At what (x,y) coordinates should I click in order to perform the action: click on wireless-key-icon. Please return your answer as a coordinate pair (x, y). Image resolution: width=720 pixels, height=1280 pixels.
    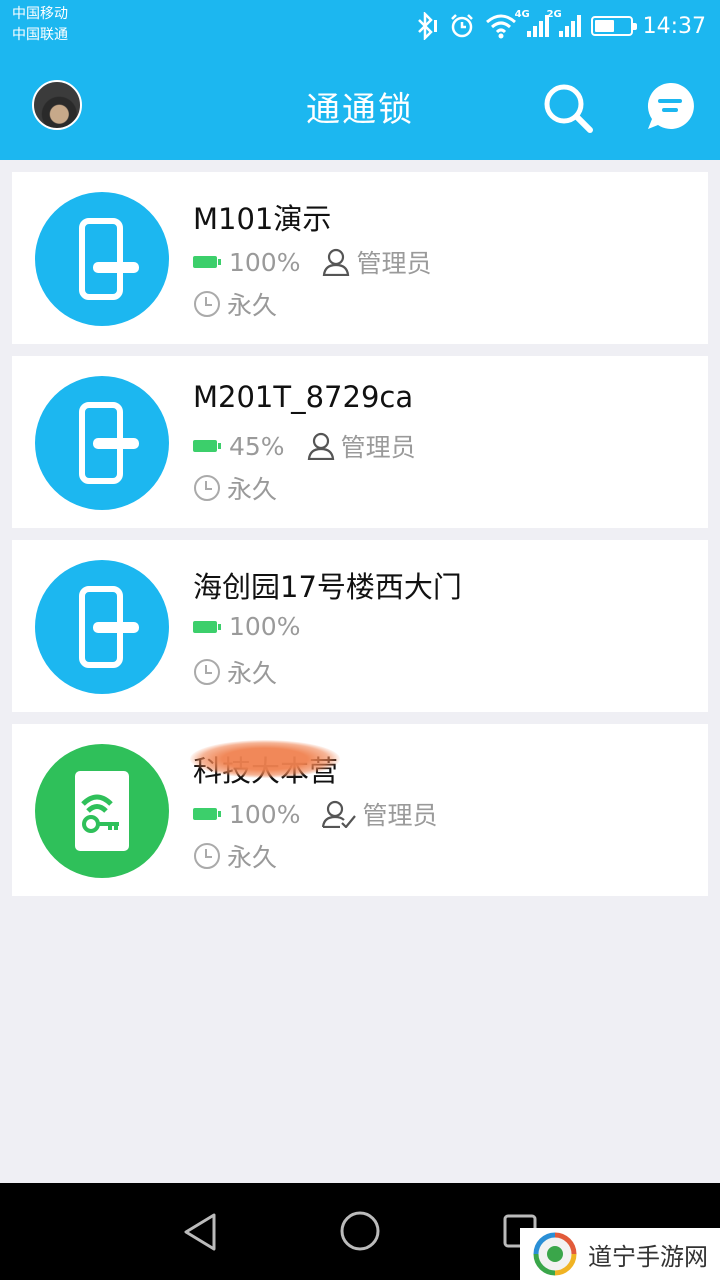
    Looking at the image, I should click on (102, 811).